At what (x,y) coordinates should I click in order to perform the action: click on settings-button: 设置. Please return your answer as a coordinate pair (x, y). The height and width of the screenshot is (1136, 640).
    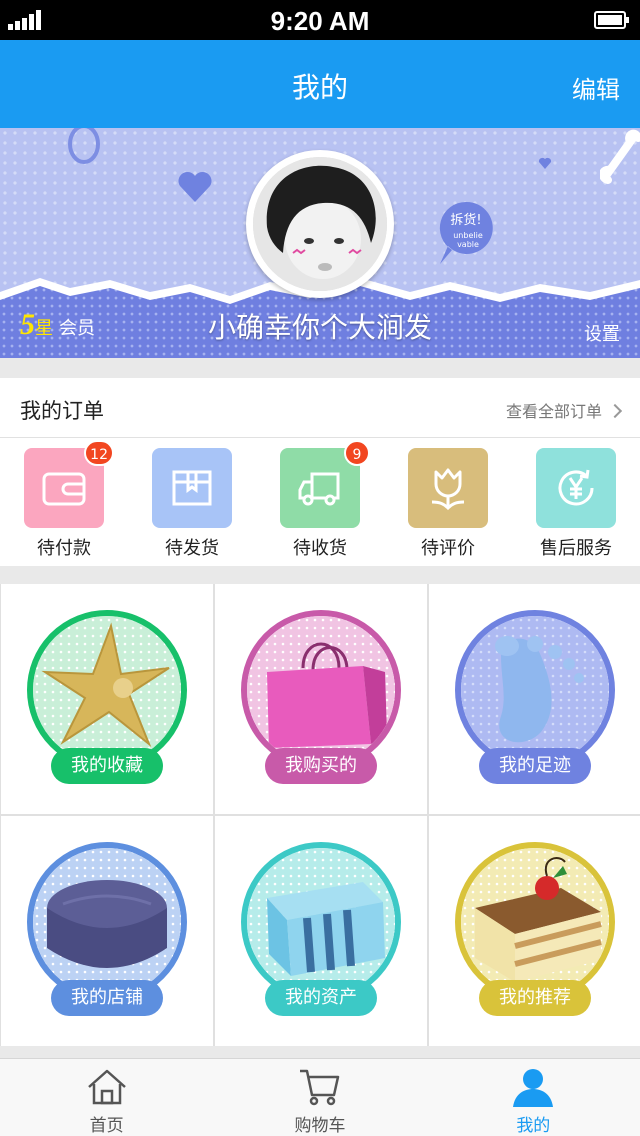
    Looking at the image, I should click on (602, 333).